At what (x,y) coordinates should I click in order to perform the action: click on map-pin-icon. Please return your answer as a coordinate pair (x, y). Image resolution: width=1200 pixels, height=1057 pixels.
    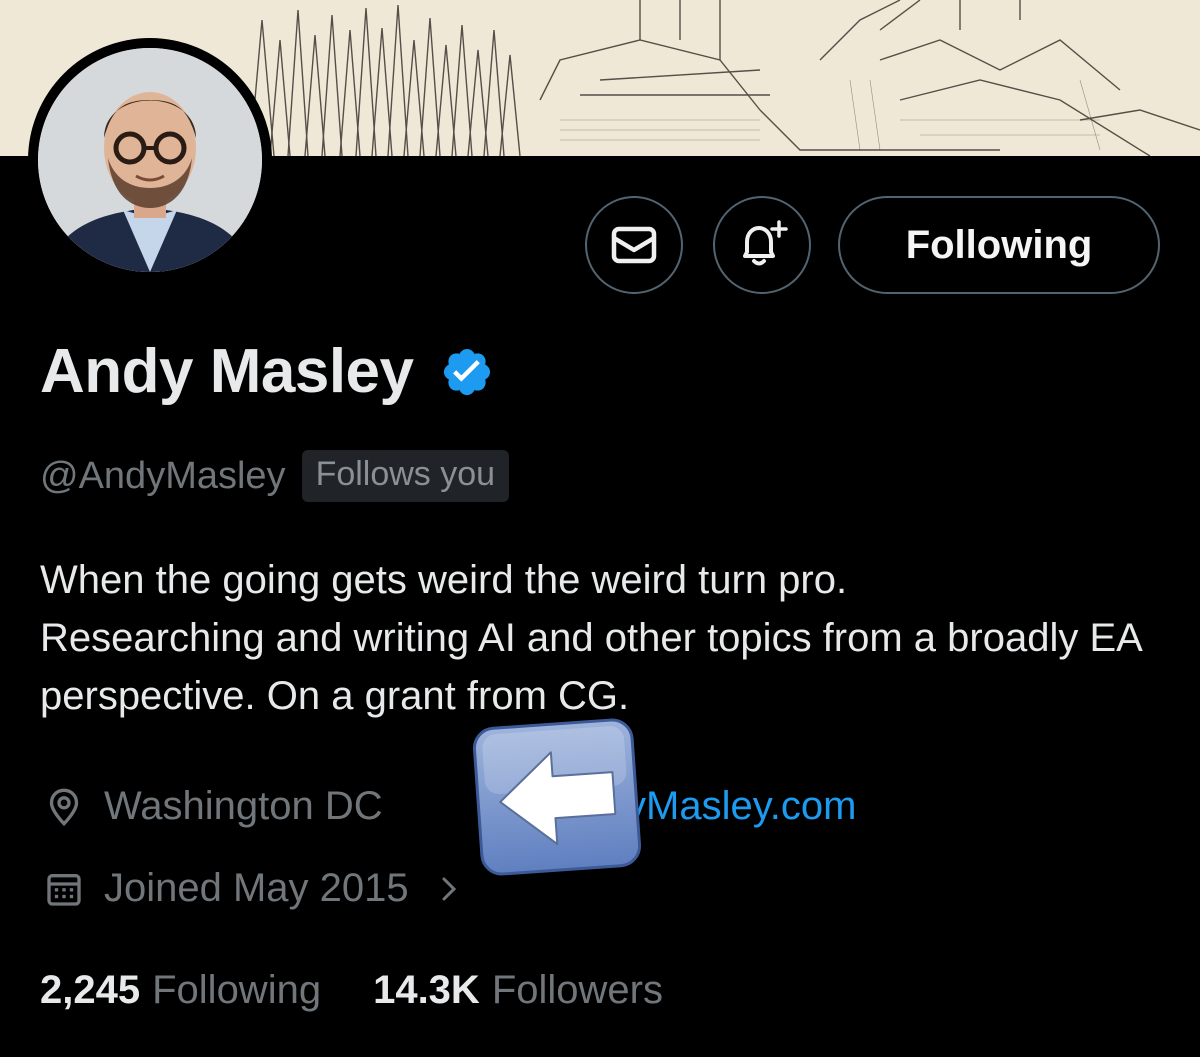
    Looking at the image, I should click on (64, 807).